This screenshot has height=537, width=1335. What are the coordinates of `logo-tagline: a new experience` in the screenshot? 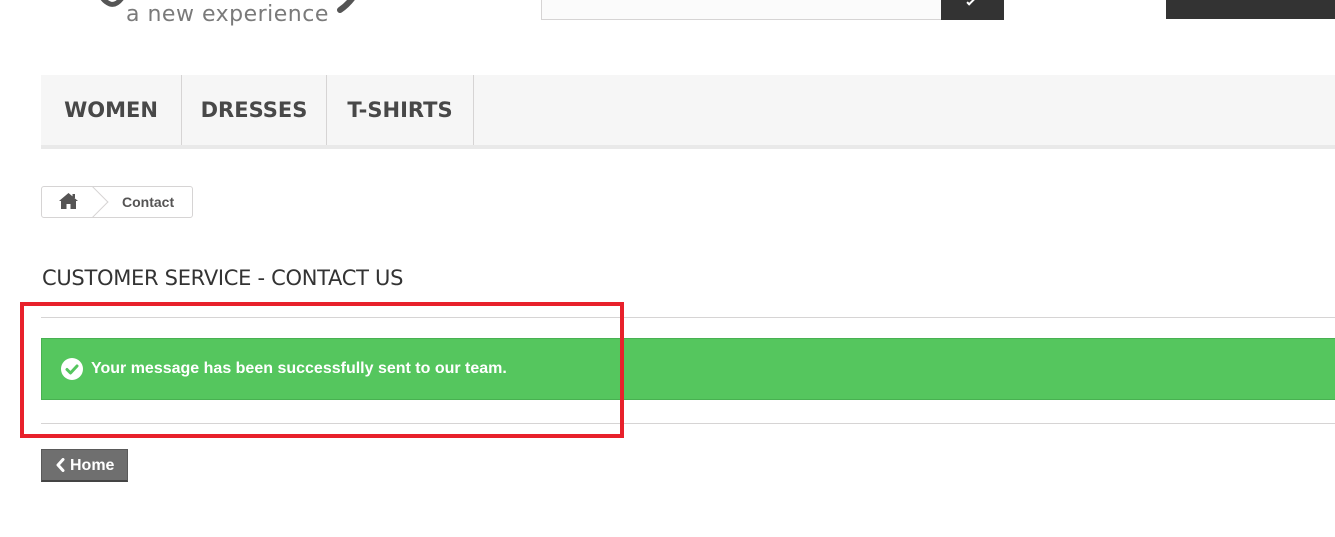 It's located at (227, 14).